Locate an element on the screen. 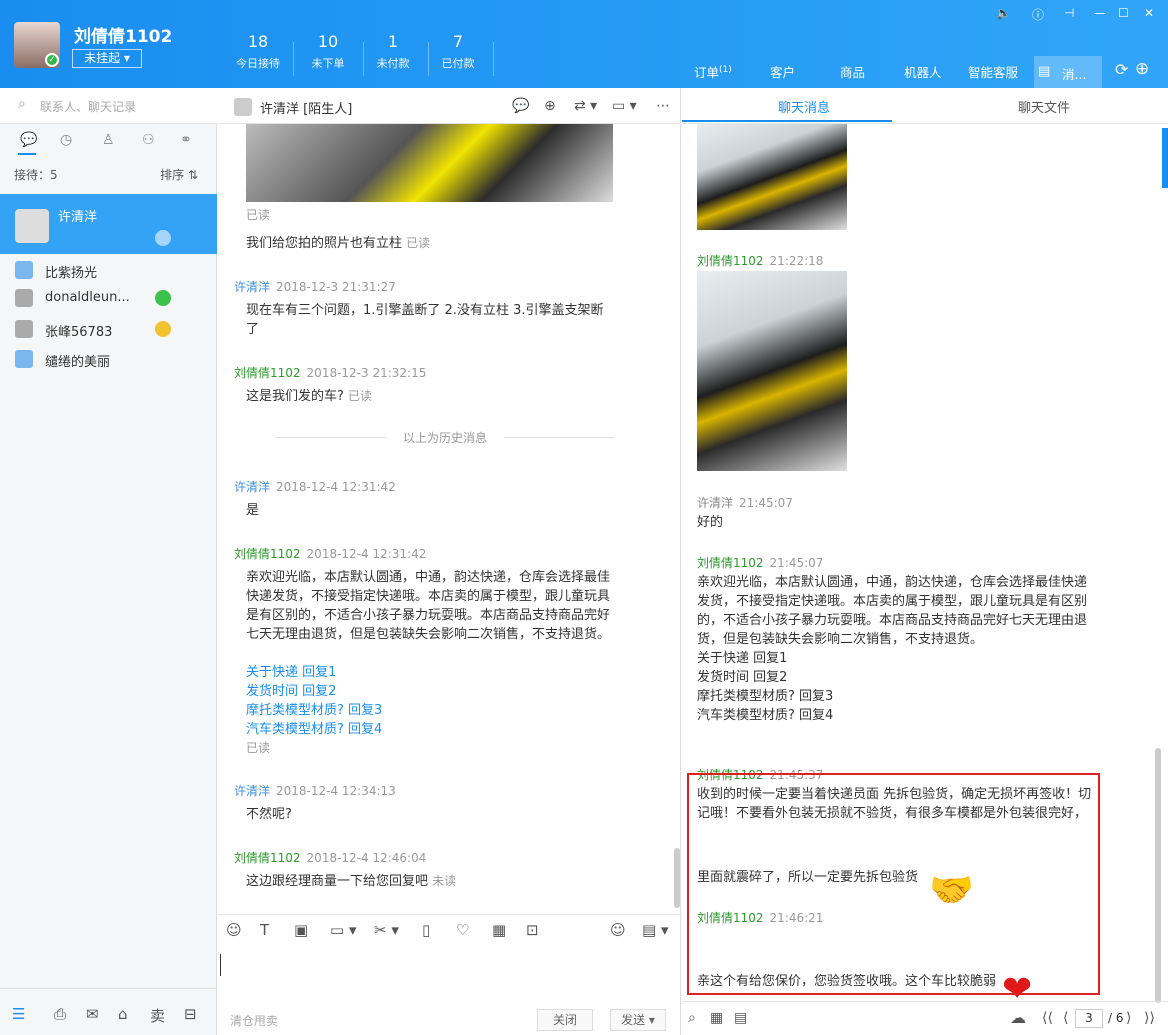 The image size is (1168, 1035). stat-unpaid: 1 未付款 is located at coordinates (394, 54).